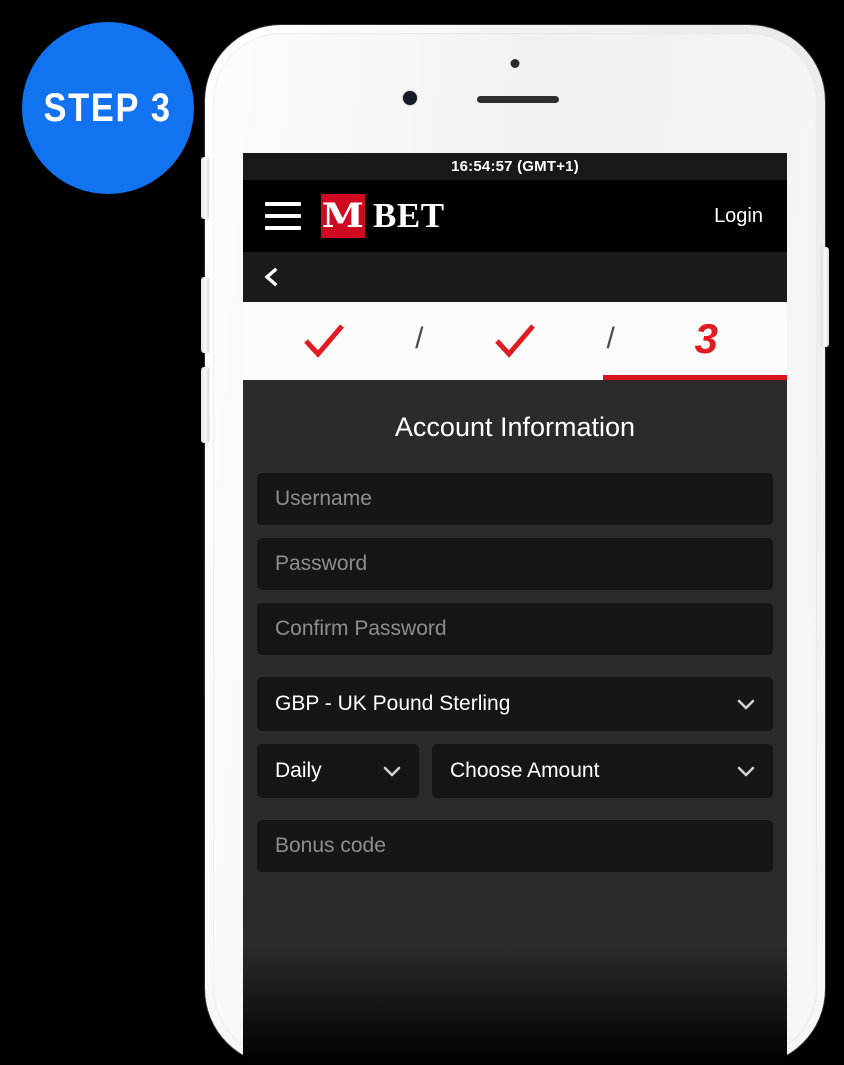 Image resolution: width=844 pixels, height=1065 pixels. I want to click on status-bar-time: 16:54:57 (GMT+1), so click(515, 166).